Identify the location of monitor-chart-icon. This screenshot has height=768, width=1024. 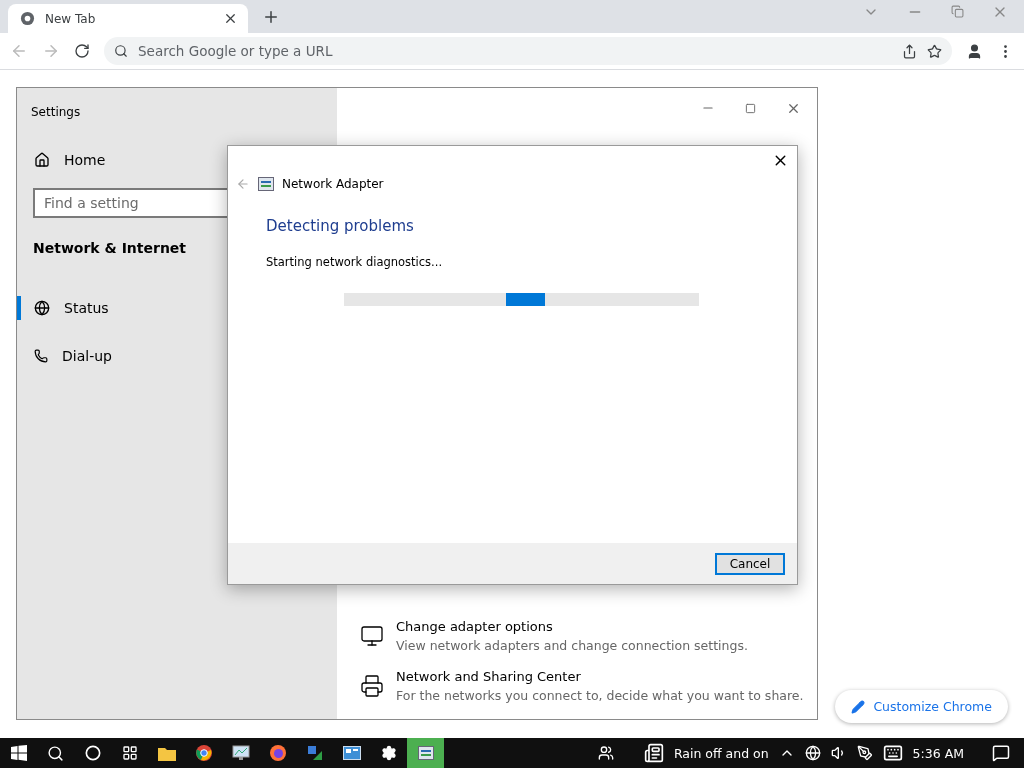
(240, 753).